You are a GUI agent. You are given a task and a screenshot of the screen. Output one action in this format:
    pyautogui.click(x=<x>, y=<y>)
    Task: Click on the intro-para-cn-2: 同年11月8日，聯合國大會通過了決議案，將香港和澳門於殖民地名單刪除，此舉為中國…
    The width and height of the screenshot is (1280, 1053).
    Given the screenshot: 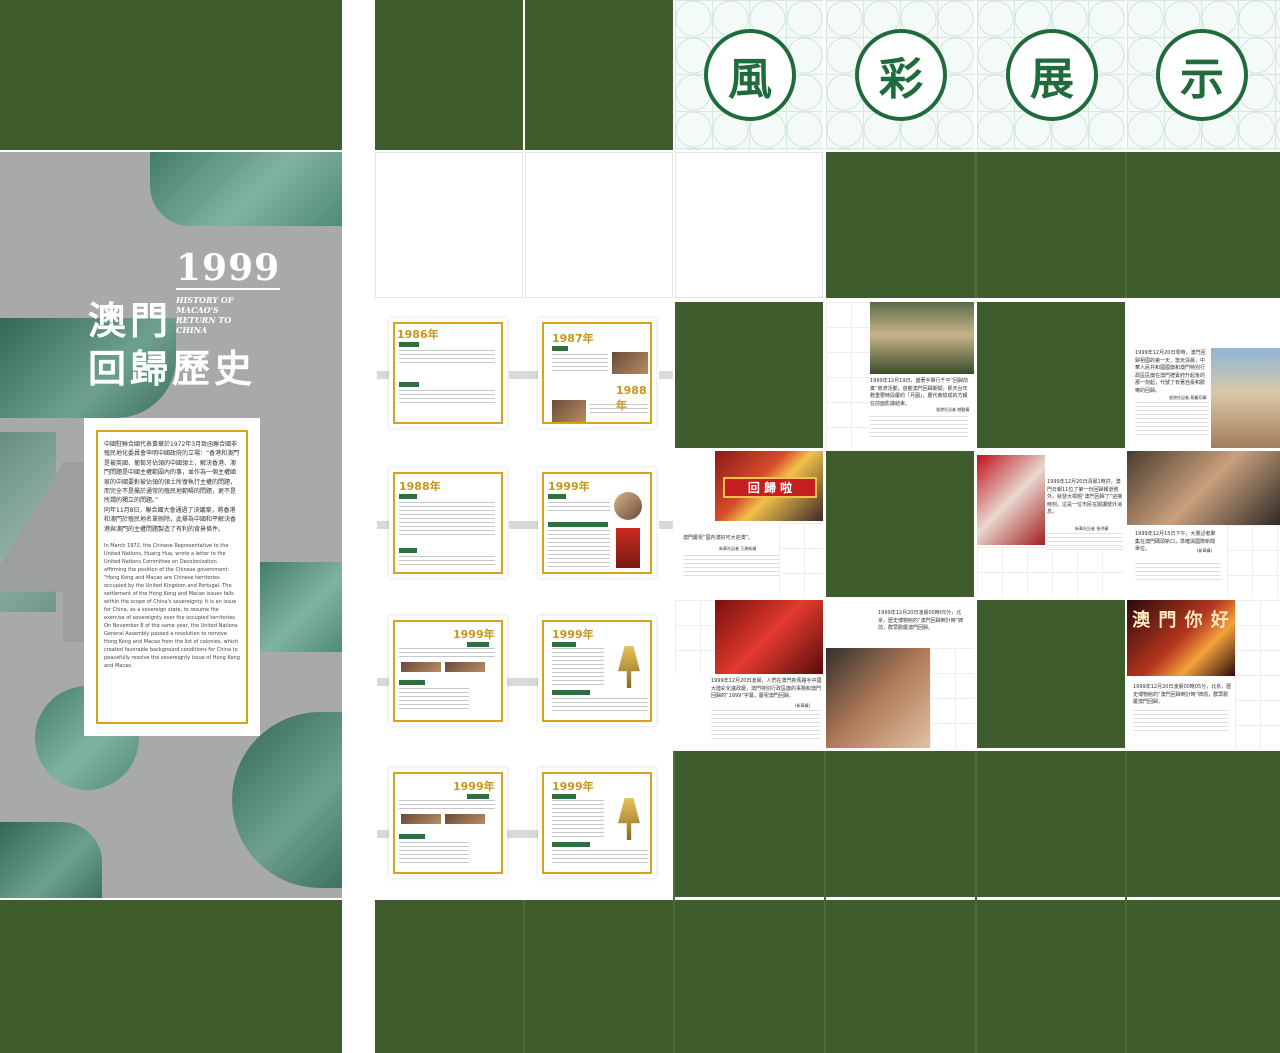 What is the action you would take?
    pyautogui.click(x=170, y=519)
    